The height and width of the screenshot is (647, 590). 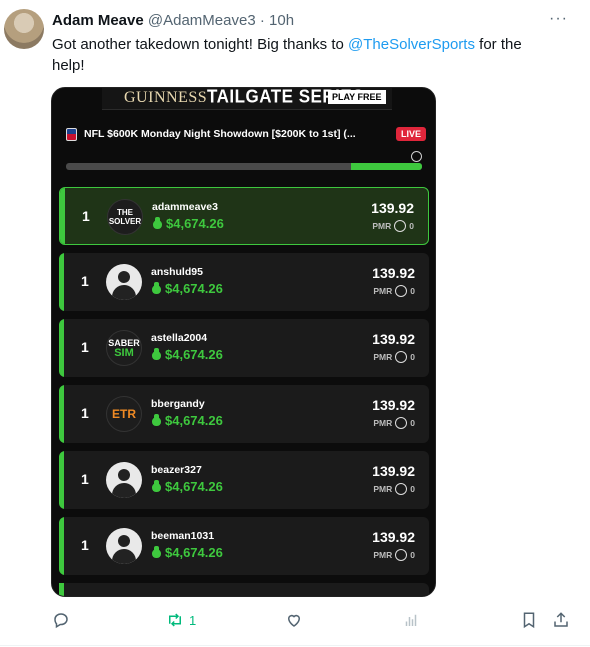 I want to click on leaderboard-row: 1 beazer327 $4,674.26 139.92 PMR 0, so click(x=244, y=480).